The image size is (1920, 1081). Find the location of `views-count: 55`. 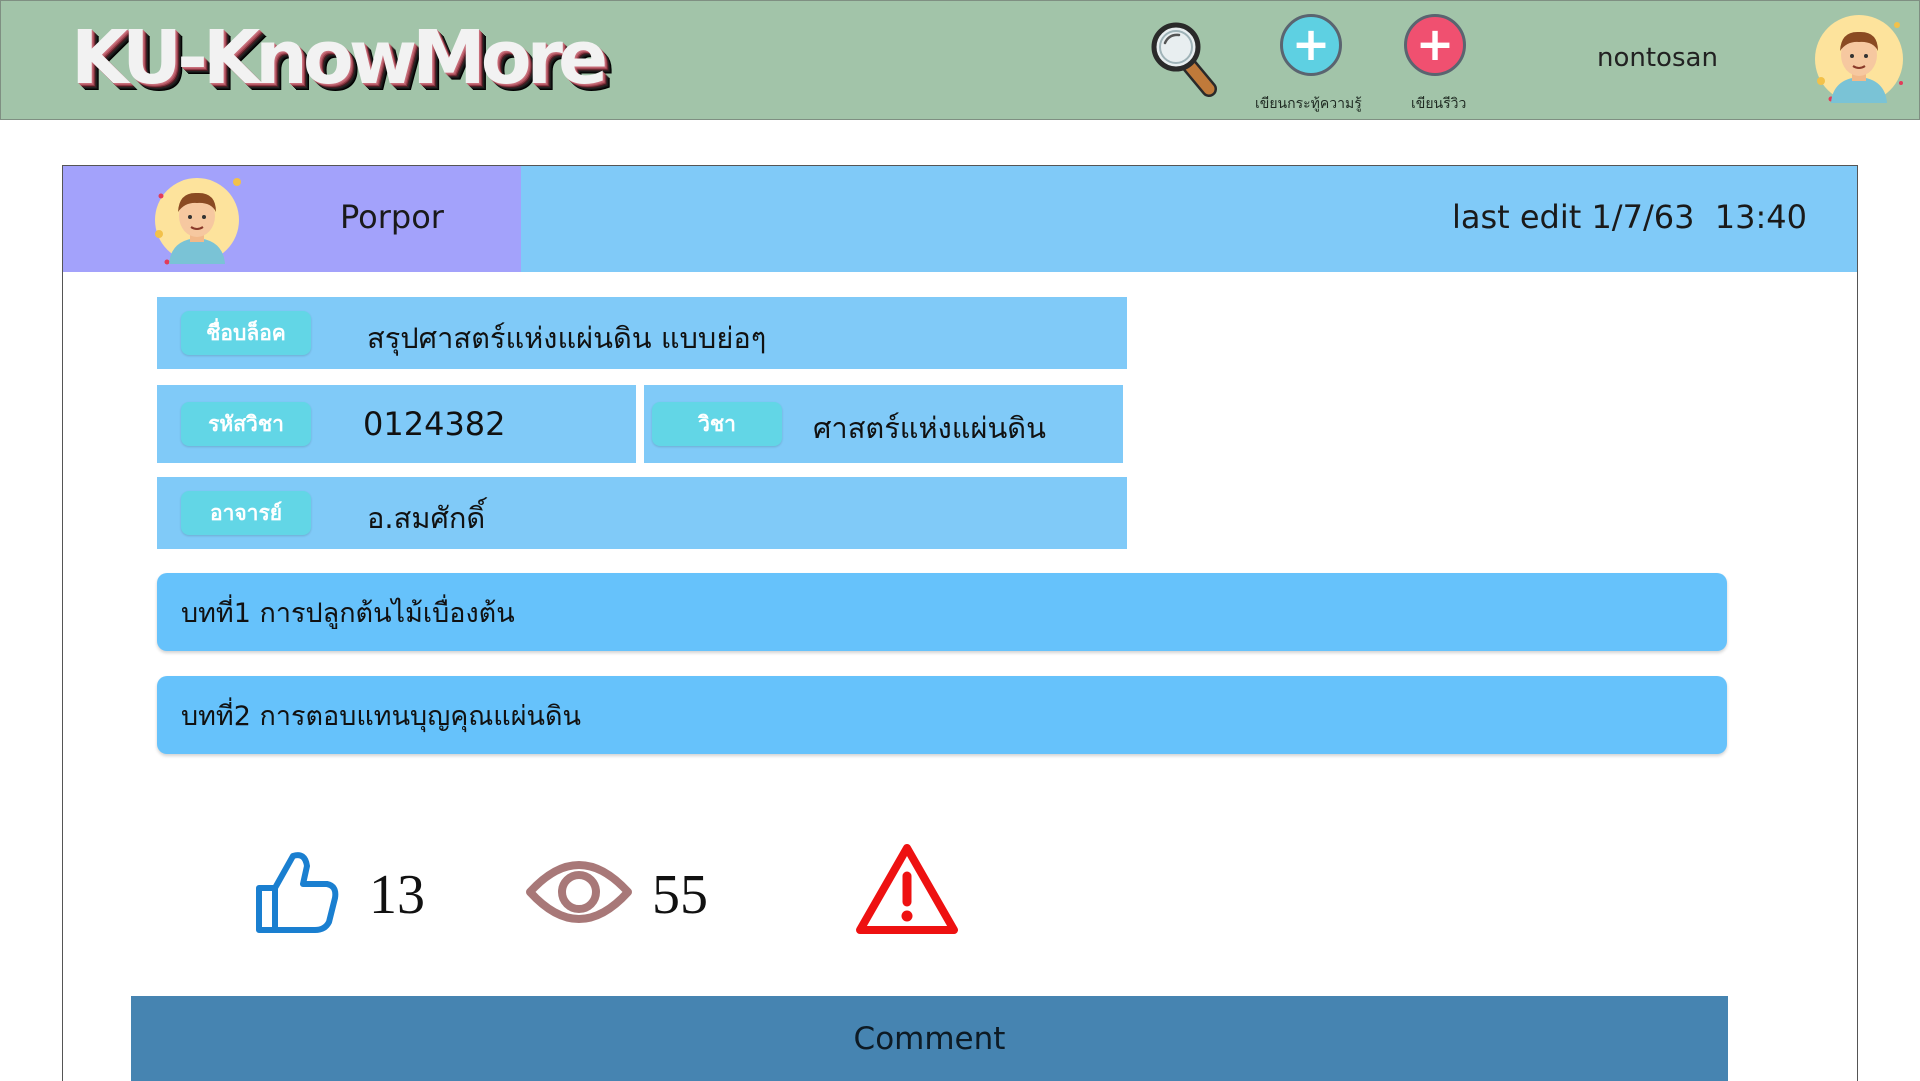

views-count: 55 is located at coordinates (680, 895).